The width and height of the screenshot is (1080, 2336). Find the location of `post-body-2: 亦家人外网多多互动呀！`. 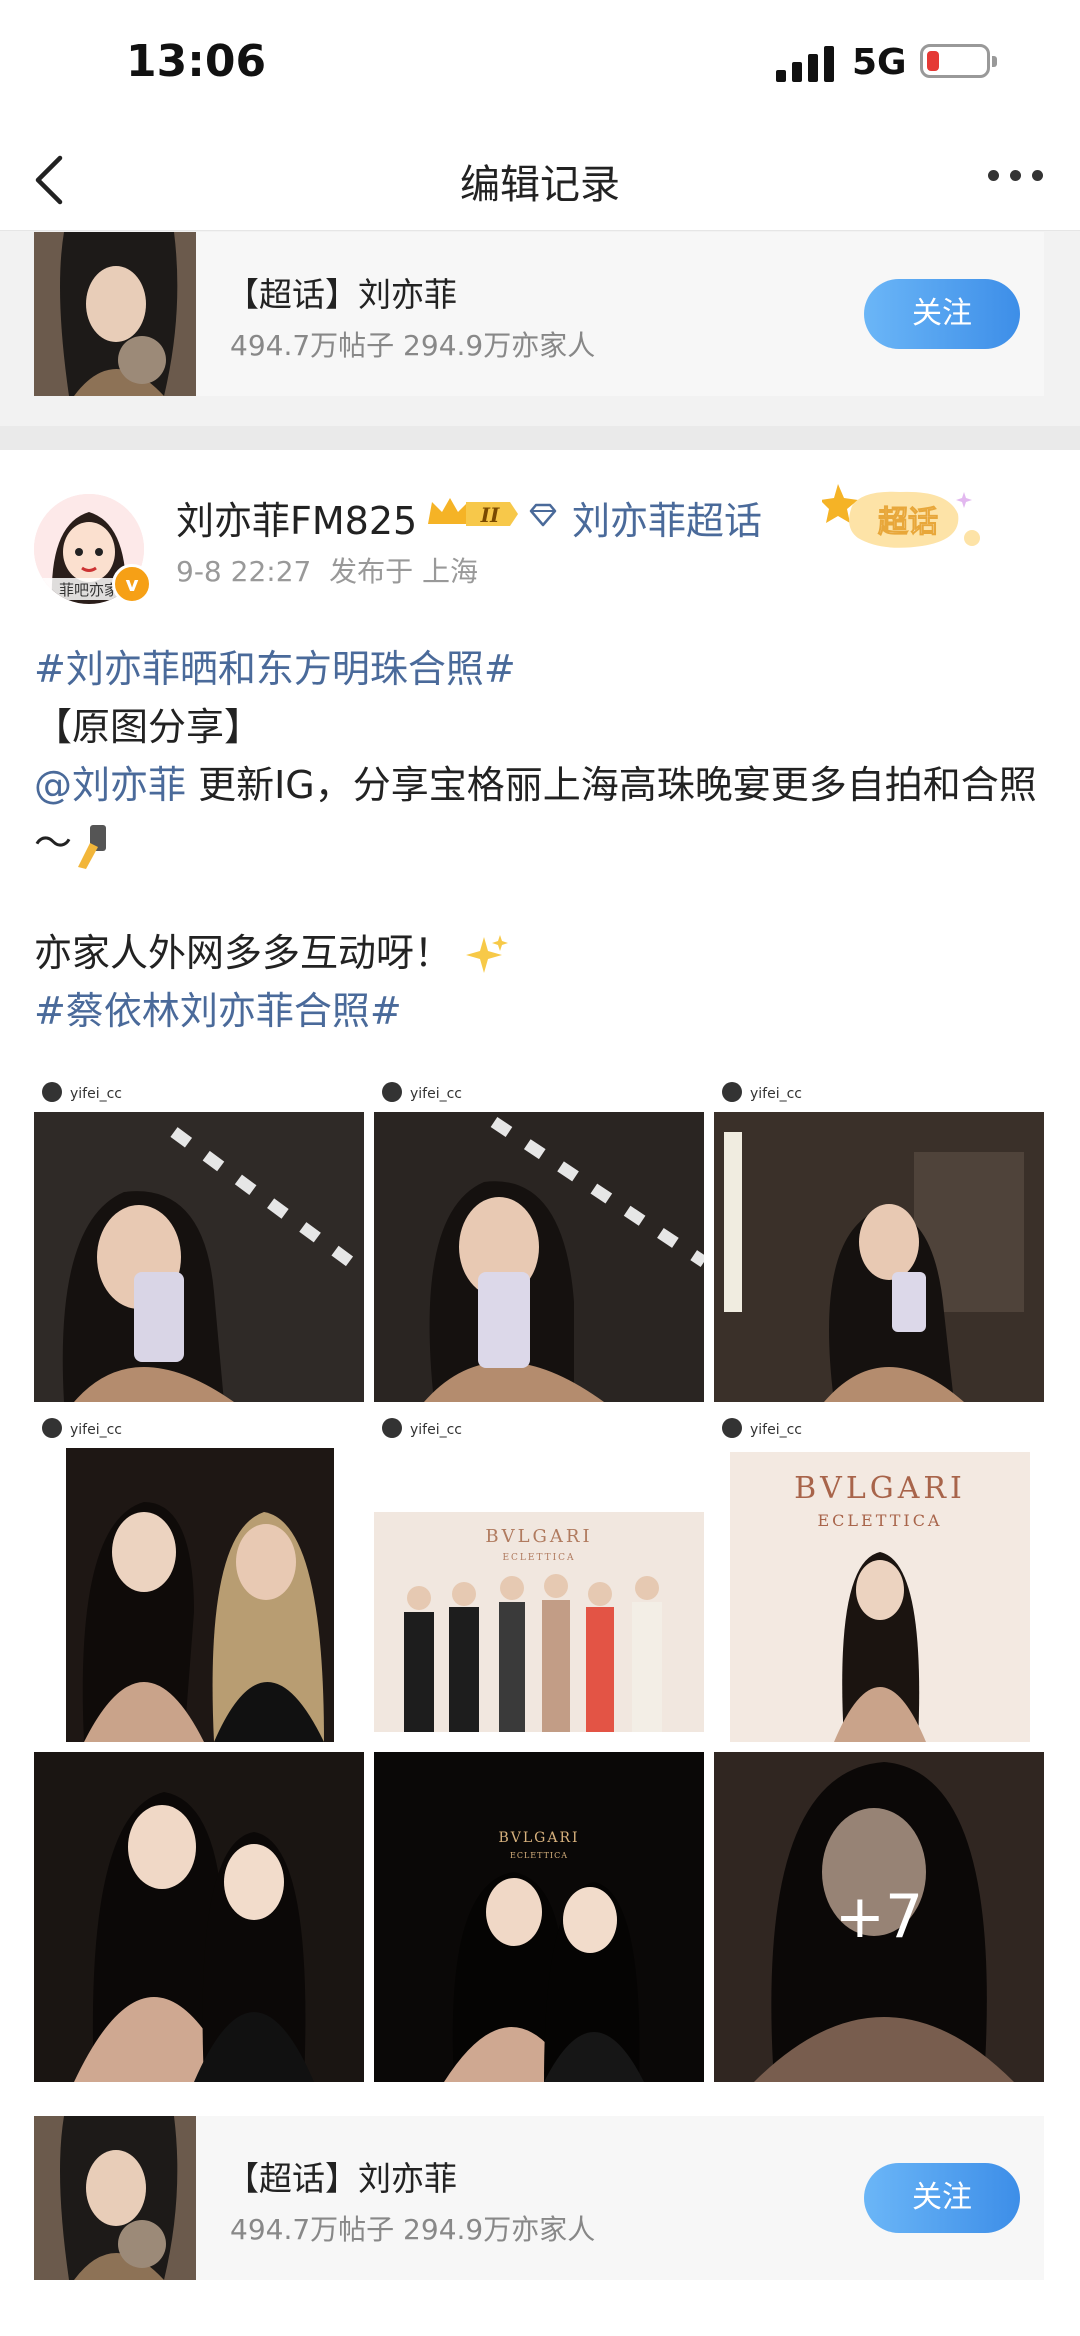

post-body-2: 亦家人外网多多互动呀！ is located at coordinates (539, 953).